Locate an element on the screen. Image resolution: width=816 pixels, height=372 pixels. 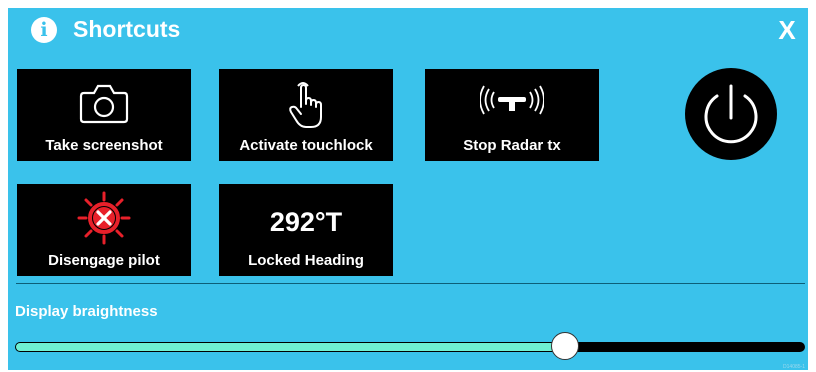
power-button is located at coordinates (731, 114).